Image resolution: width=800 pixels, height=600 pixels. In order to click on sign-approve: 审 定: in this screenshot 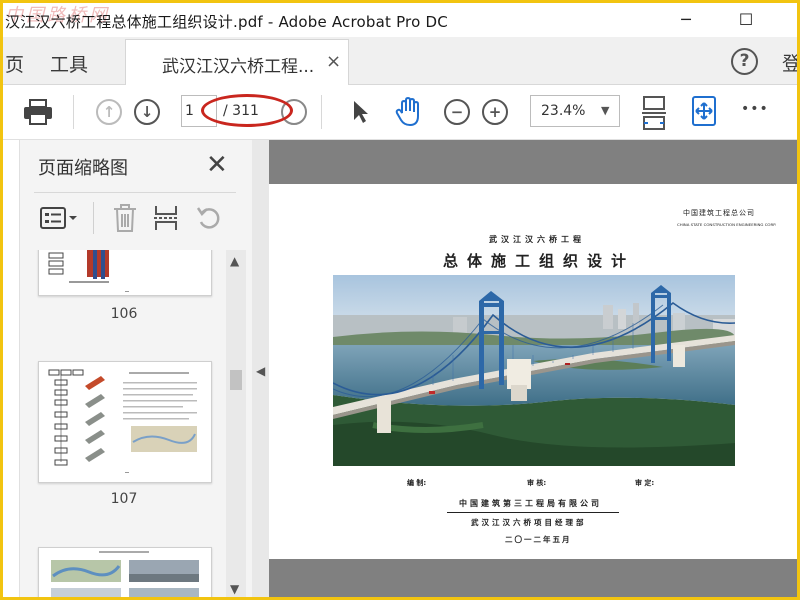, I will do `click(645, 483)`.